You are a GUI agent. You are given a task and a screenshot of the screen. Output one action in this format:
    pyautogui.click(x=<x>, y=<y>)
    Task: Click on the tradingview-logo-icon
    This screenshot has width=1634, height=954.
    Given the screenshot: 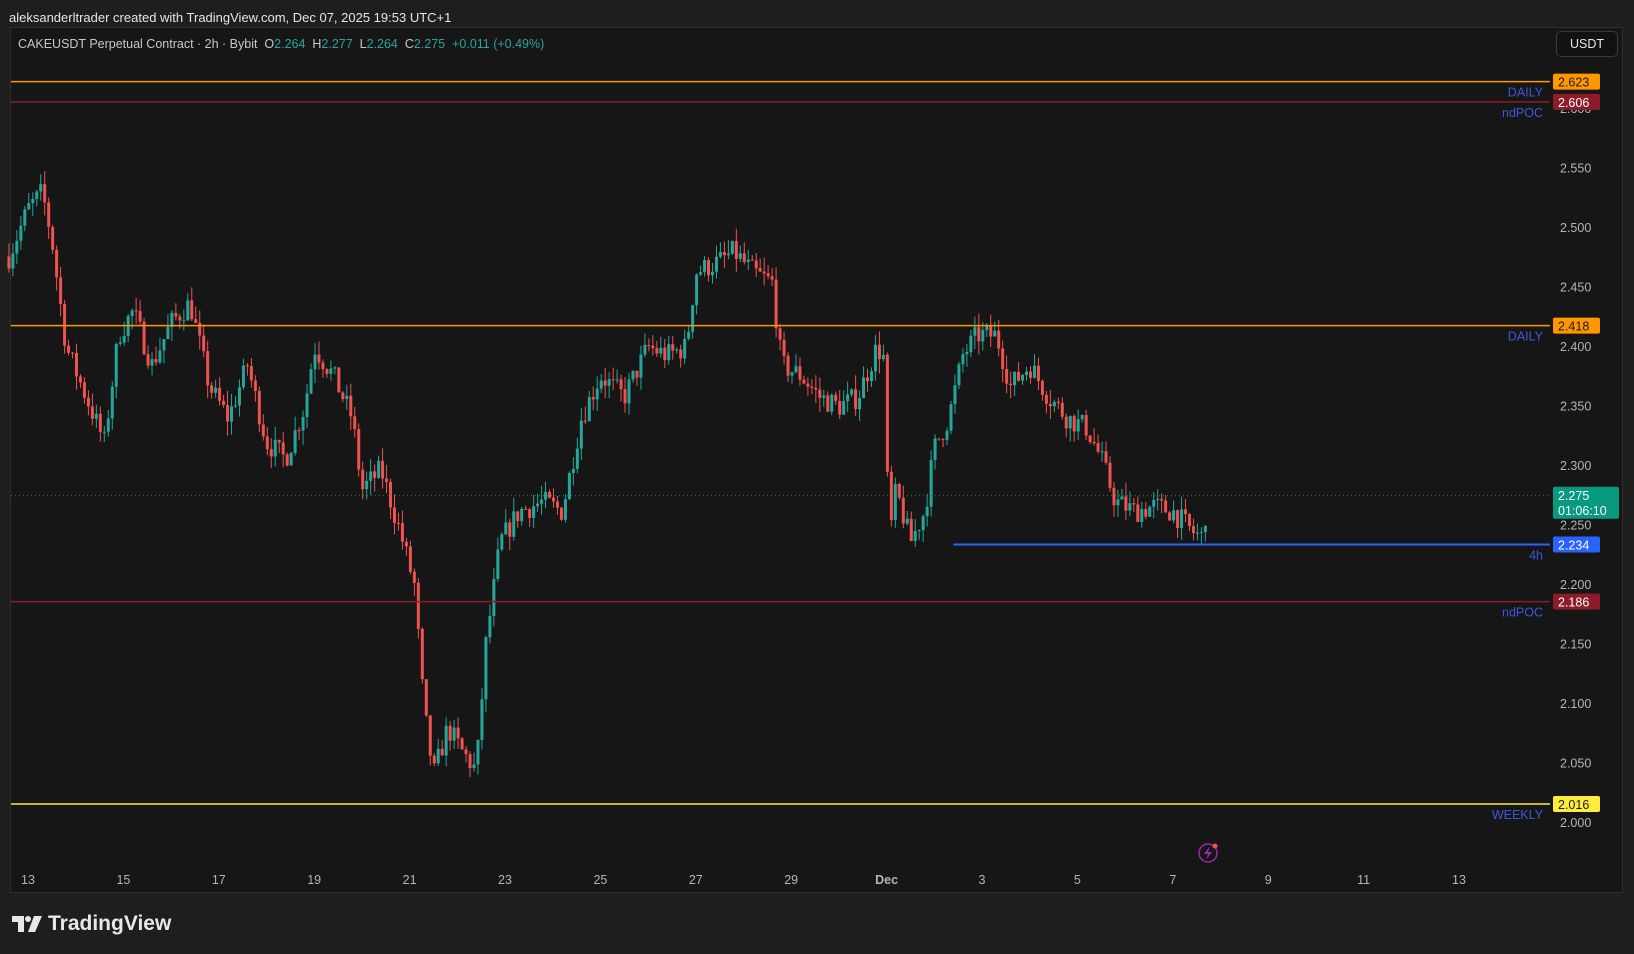 What is the action you would take?
    pyautogui.click(x=27, y=924)
    